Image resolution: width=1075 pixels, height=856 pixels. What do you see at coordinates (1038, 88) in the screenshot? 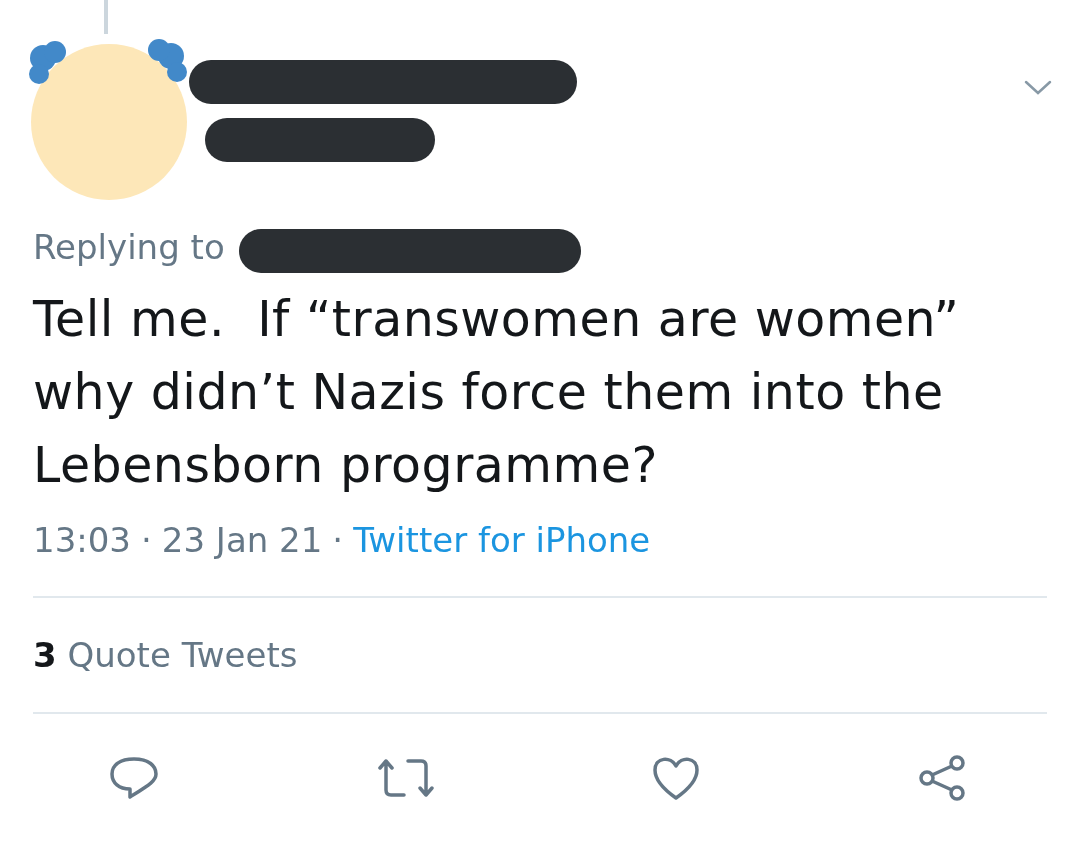
I see `chevron-down-icon` at bounding box center [1038, 88].